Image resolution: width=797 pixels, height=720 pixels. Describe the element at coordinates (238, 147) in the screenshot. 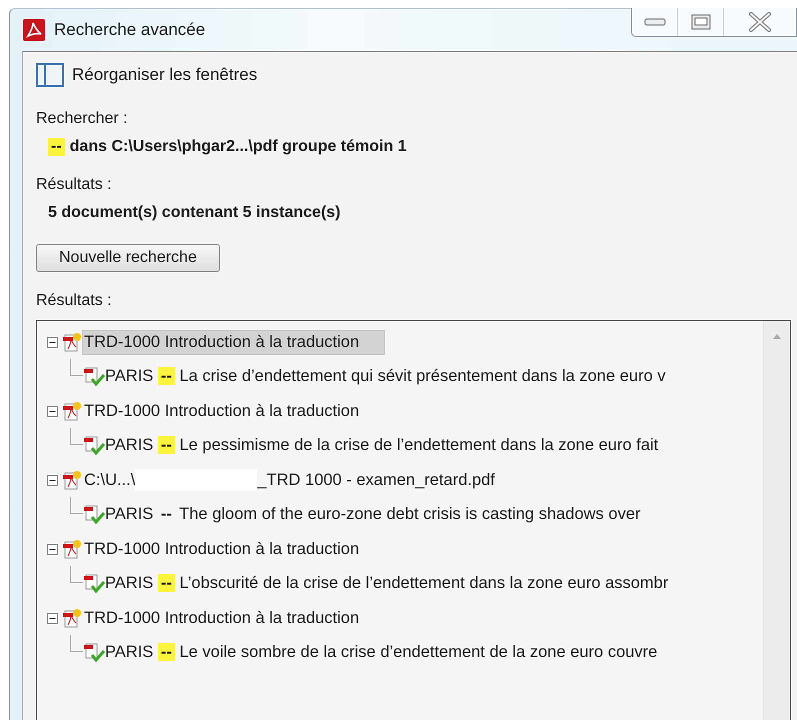

I see `search-scope: dans C:\Users\phgar2...\pdf groupe témoin 1` at that location.